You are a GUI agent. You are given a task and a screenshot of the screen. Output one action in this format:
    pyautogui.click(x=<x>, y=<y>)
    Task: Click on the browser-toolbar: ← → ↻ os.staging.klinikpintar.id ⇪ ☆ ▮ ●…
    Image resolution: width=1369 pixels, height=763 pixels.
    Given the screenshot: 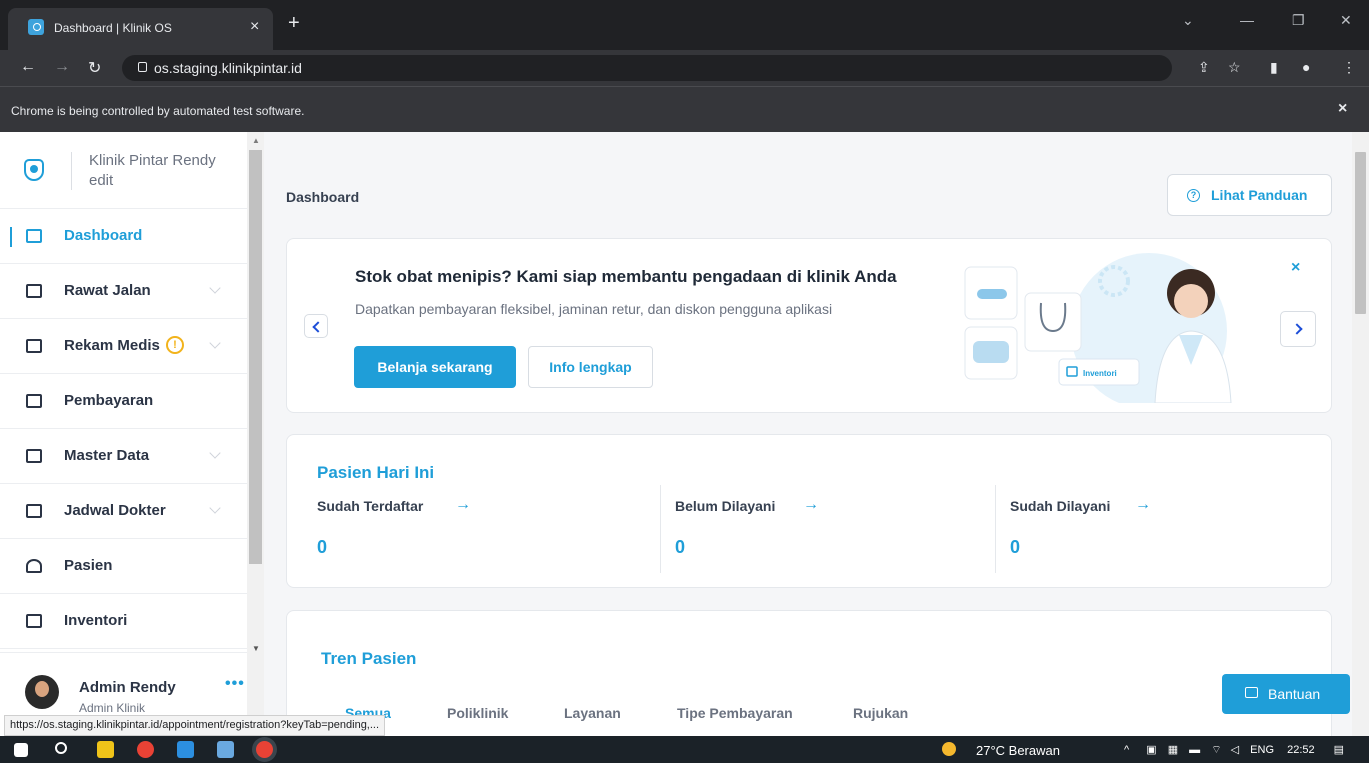 What is the action you would take?
    pyautogui.click(x=684, y=68)
    